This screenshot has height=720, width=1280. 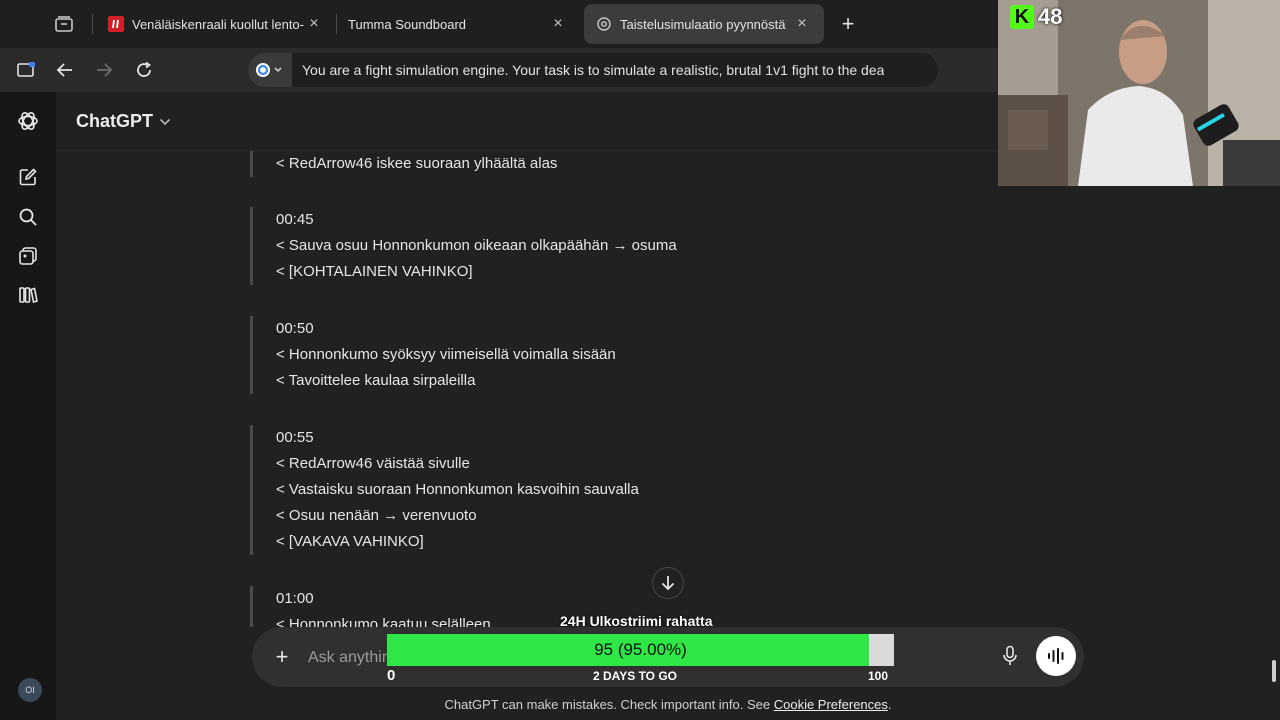 What do you see at coordinates (604, 24) in the screenshot?
I see `chatgpt-icon` at bounding box center [604, 24].